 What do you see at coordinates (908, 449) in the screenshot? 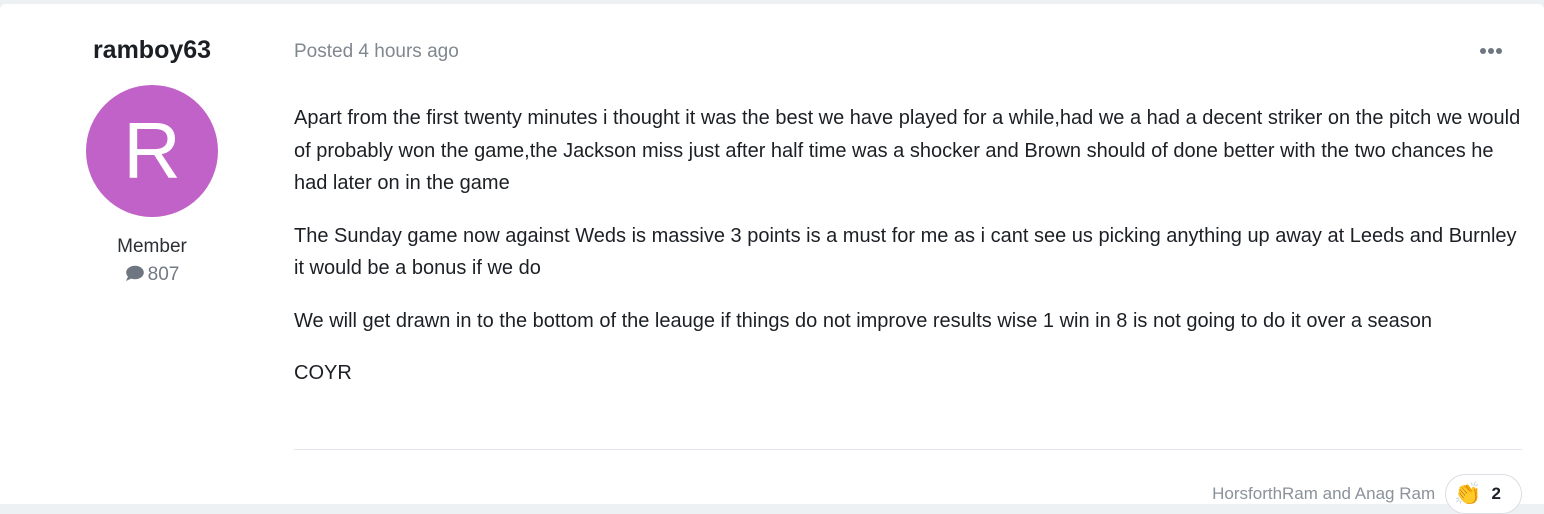
I see `post-divider` at bounding box center [908, 449].